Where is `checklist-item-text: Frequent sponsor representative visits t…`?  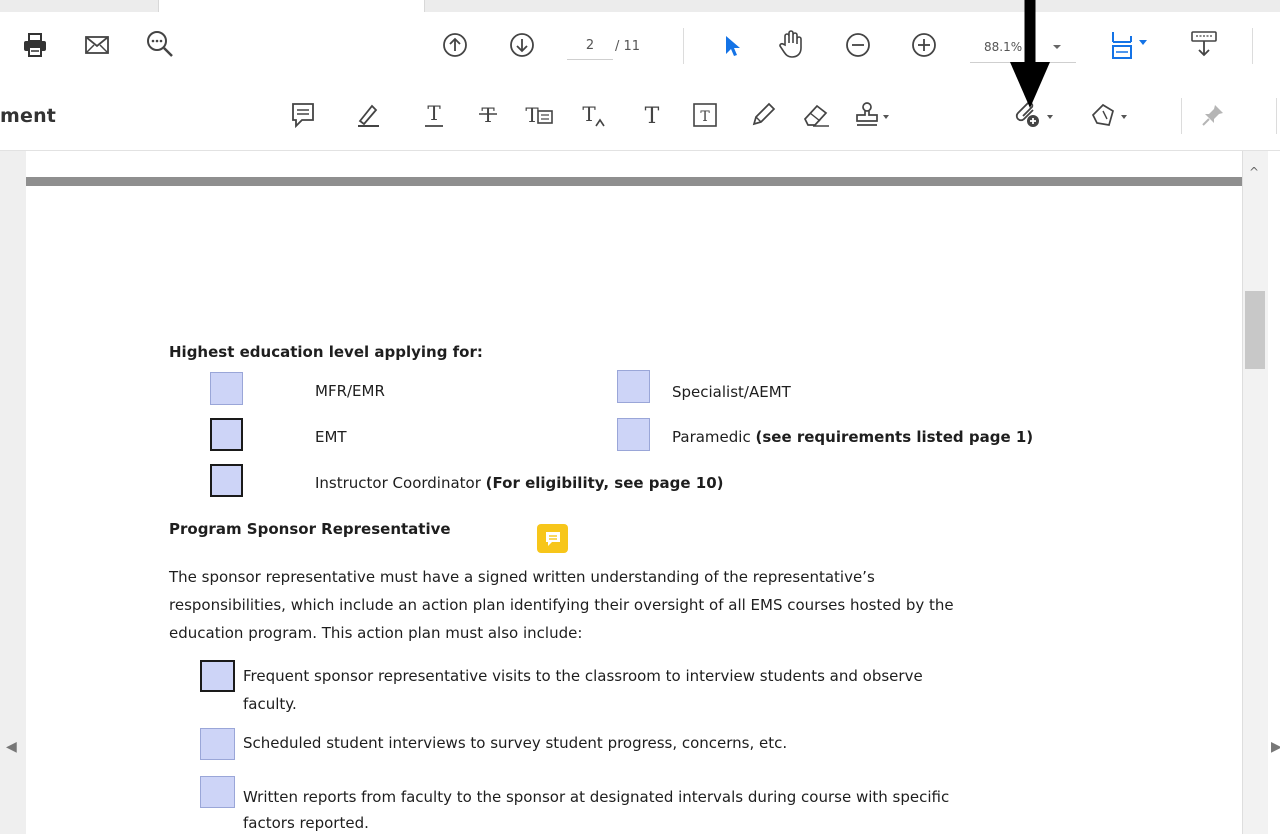 checklist-item-text: Frequent sponsor representative visits t… is located at coordinates (583, 676).